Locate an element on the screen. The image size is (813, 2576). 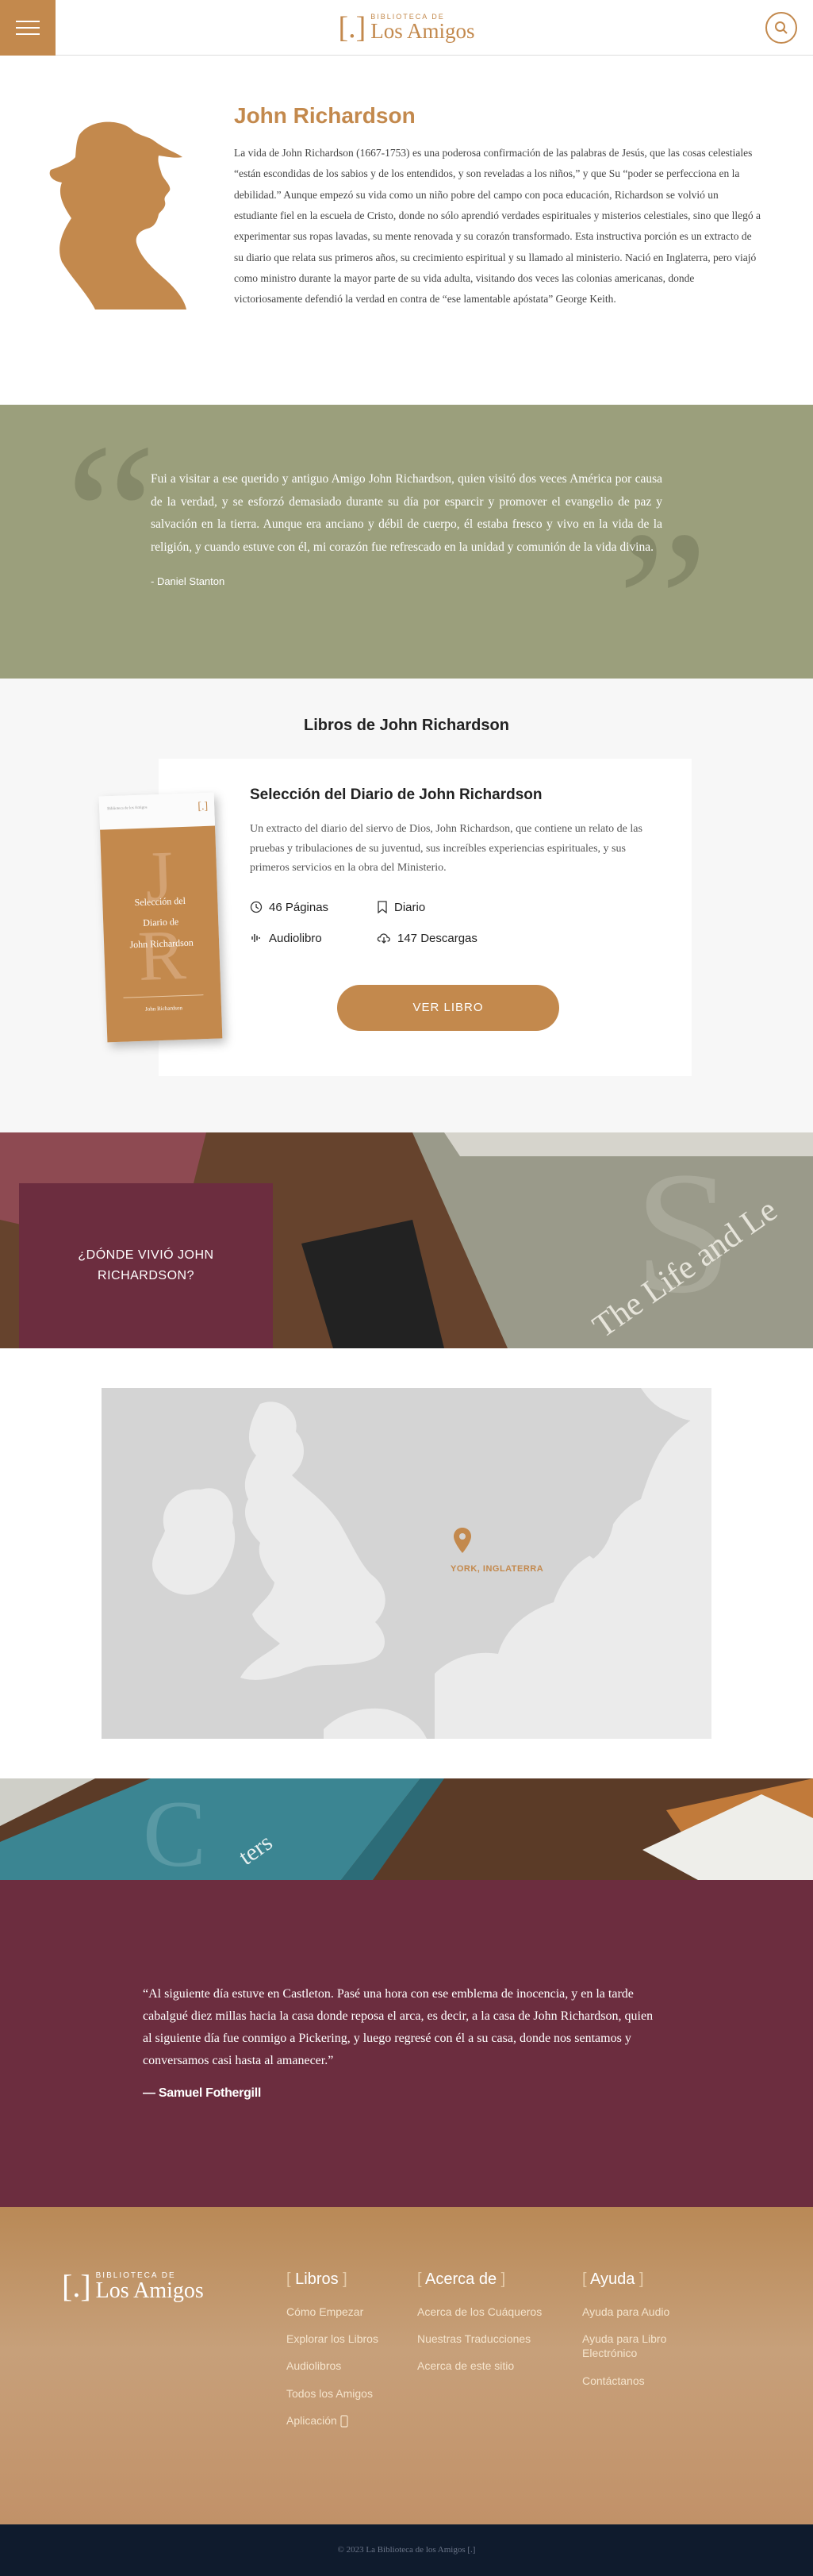
site-header: [.] BIBLIOTECA DE Los Amigos is located at coordinates (406, 28).